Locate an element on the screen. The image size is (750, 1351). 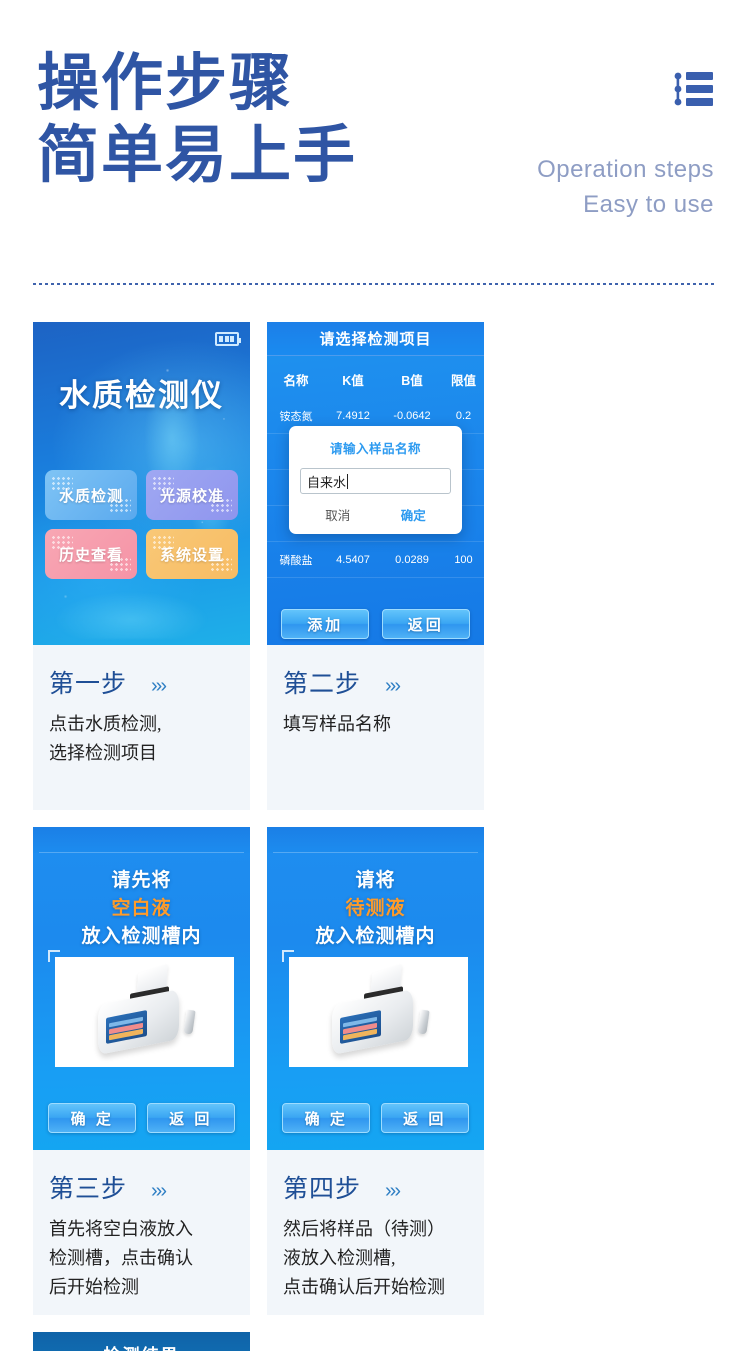
screenshot-blank-solution: 请先将 空白液 放入检测槽内 确 定 返 回 is located at coordinates (141, 988).